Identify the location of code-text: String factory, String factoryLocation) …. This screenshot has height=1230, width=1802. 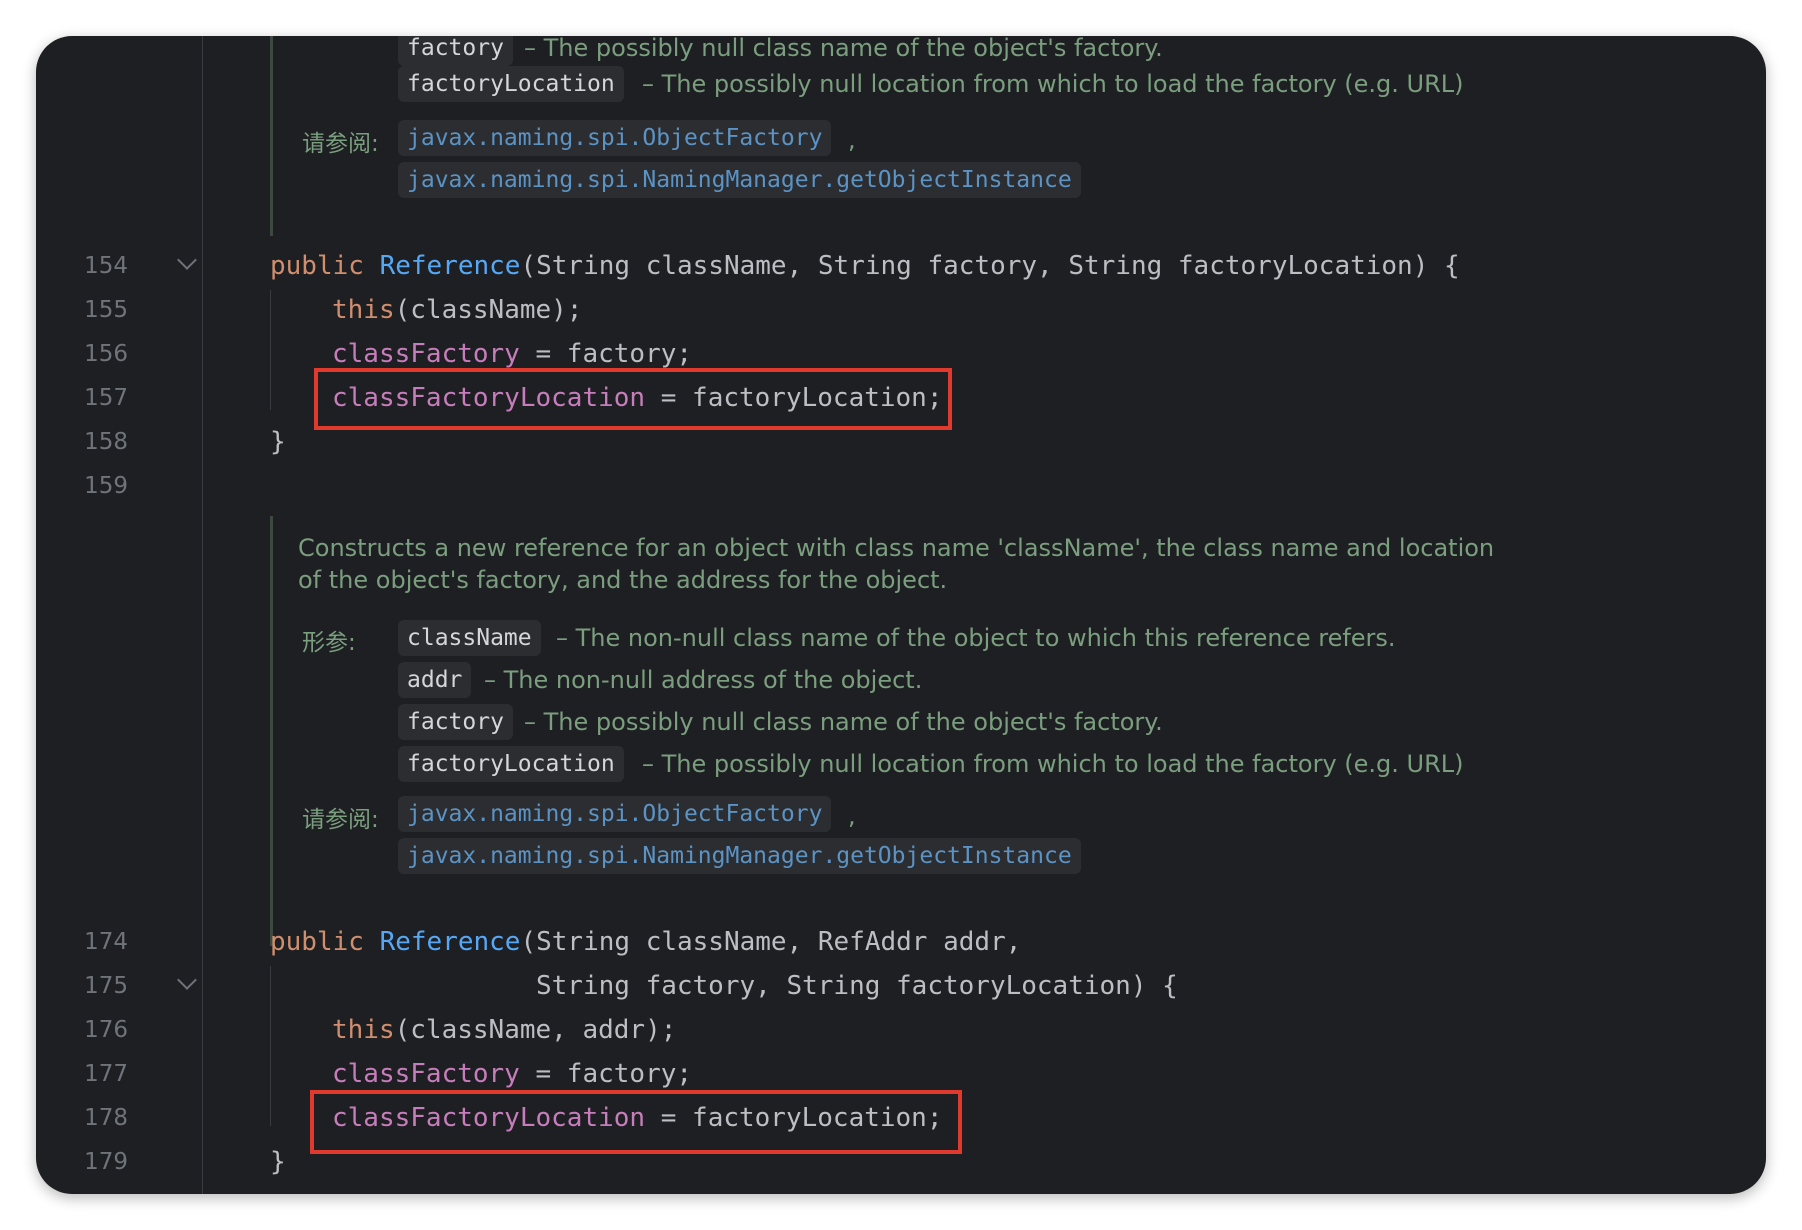
(857, 986).